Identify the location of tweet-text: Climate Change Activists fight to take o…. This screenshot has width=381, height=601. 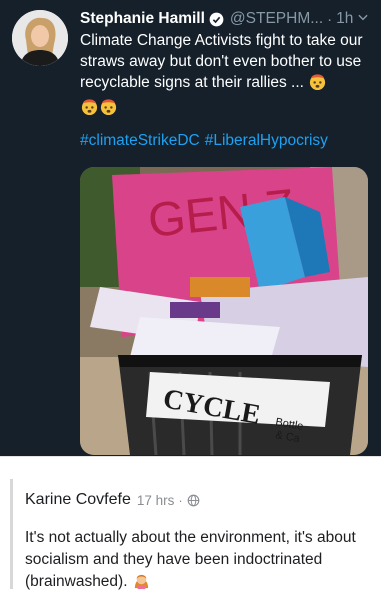
(226, 76).